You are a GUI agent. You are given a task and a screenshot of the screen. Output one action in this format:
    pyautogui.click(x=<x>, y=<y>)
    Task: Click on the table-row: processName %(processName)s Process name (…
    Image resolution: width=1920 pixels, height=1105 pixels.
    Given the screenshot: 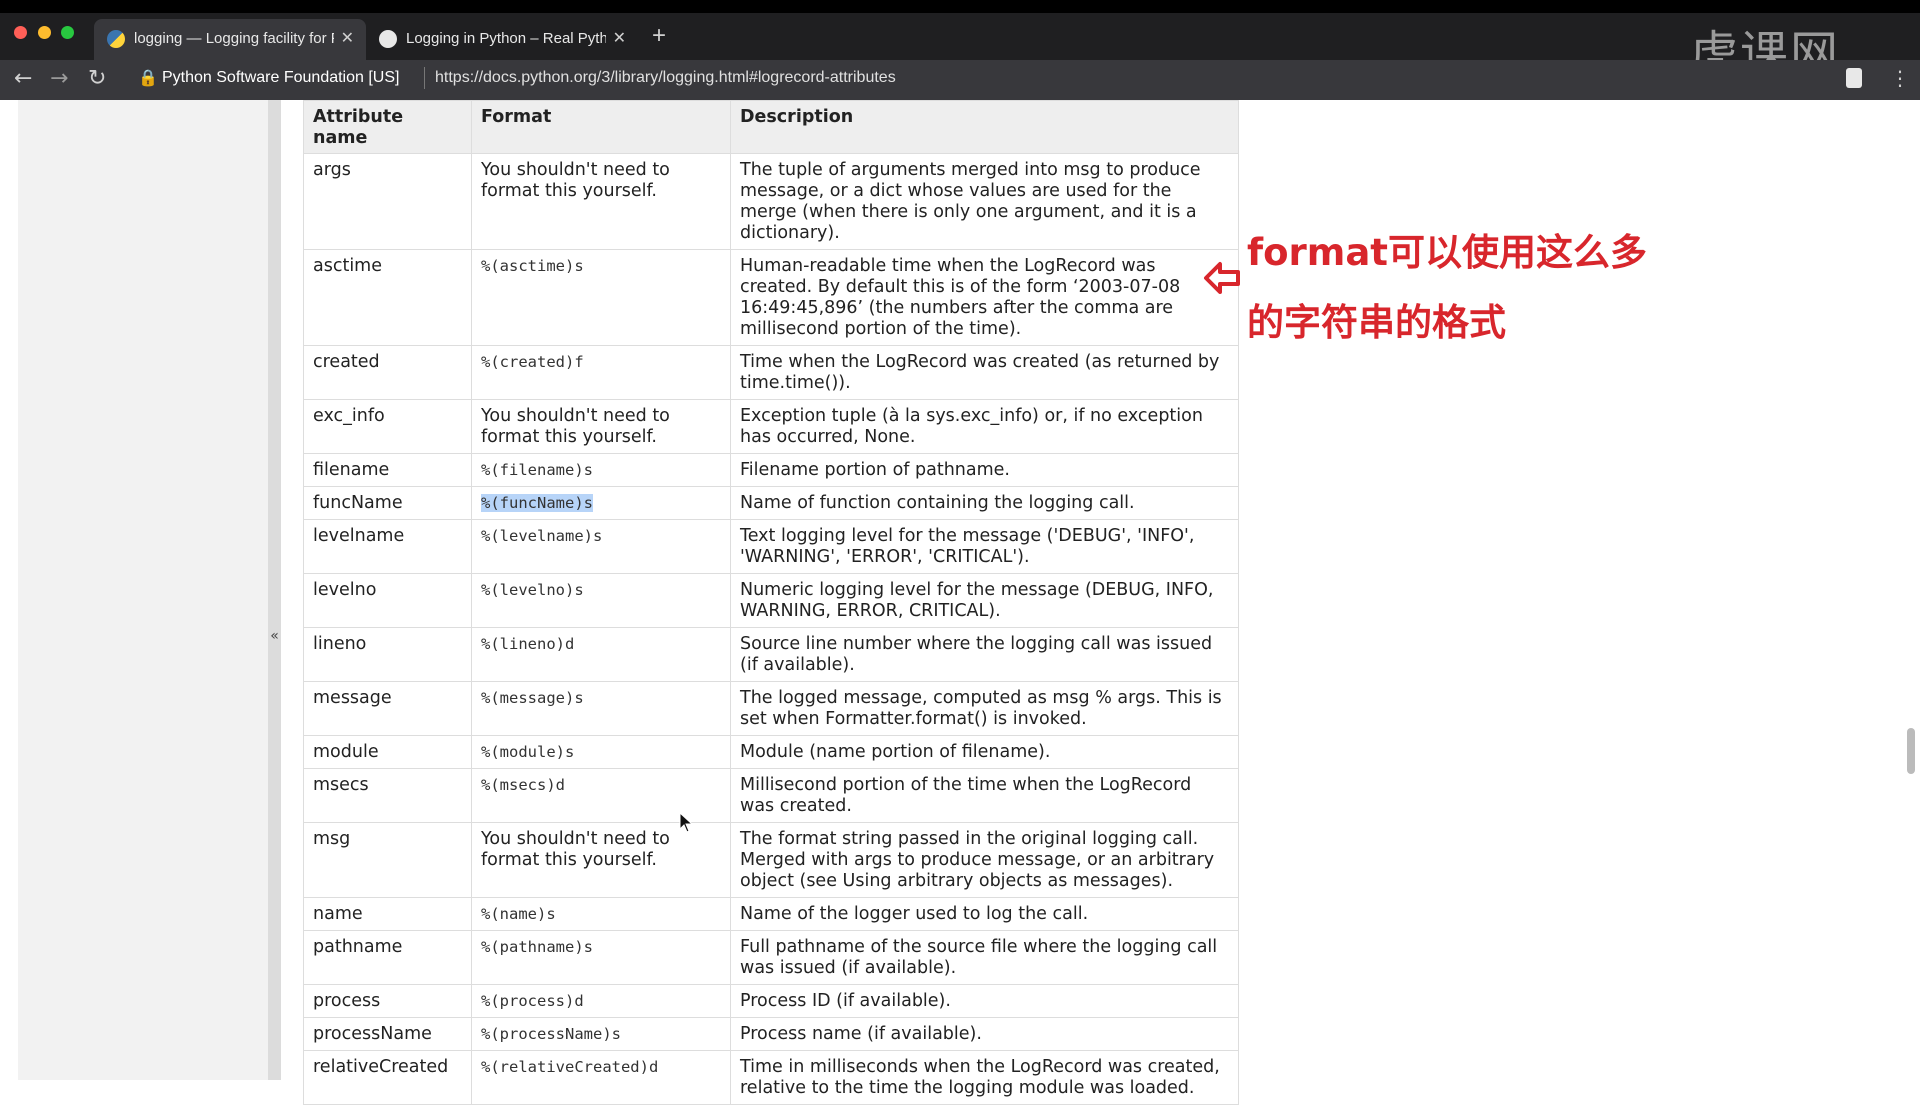 What is the action you would take?
    pyautogui.click(x=771, y=1034)
    